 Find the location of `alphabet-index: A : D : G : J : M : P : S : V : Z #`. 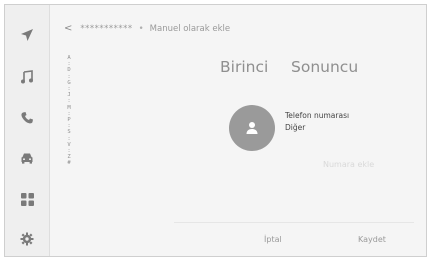

alphabet-index: A : D : G : J : M : P : S : V : Z # is located at coordinates (69, 111).